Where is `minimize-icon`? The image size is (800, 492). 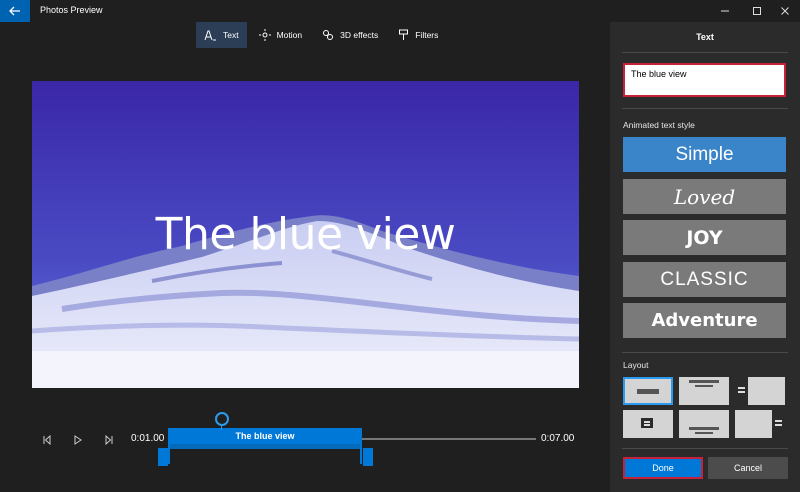 minimize-icon is located at coordinates (725, 11).